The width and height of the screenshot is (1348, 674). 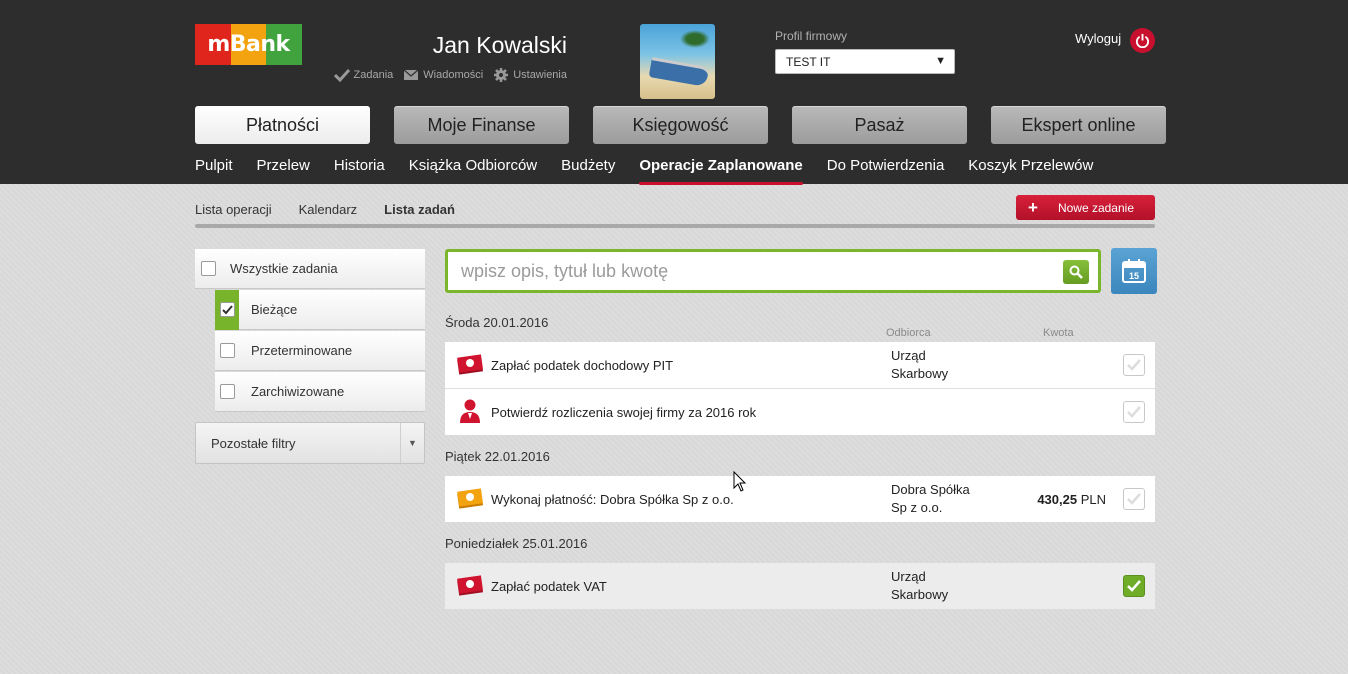 I want to click on tab-platnosci: Płatności, so click(x=282, y=125).